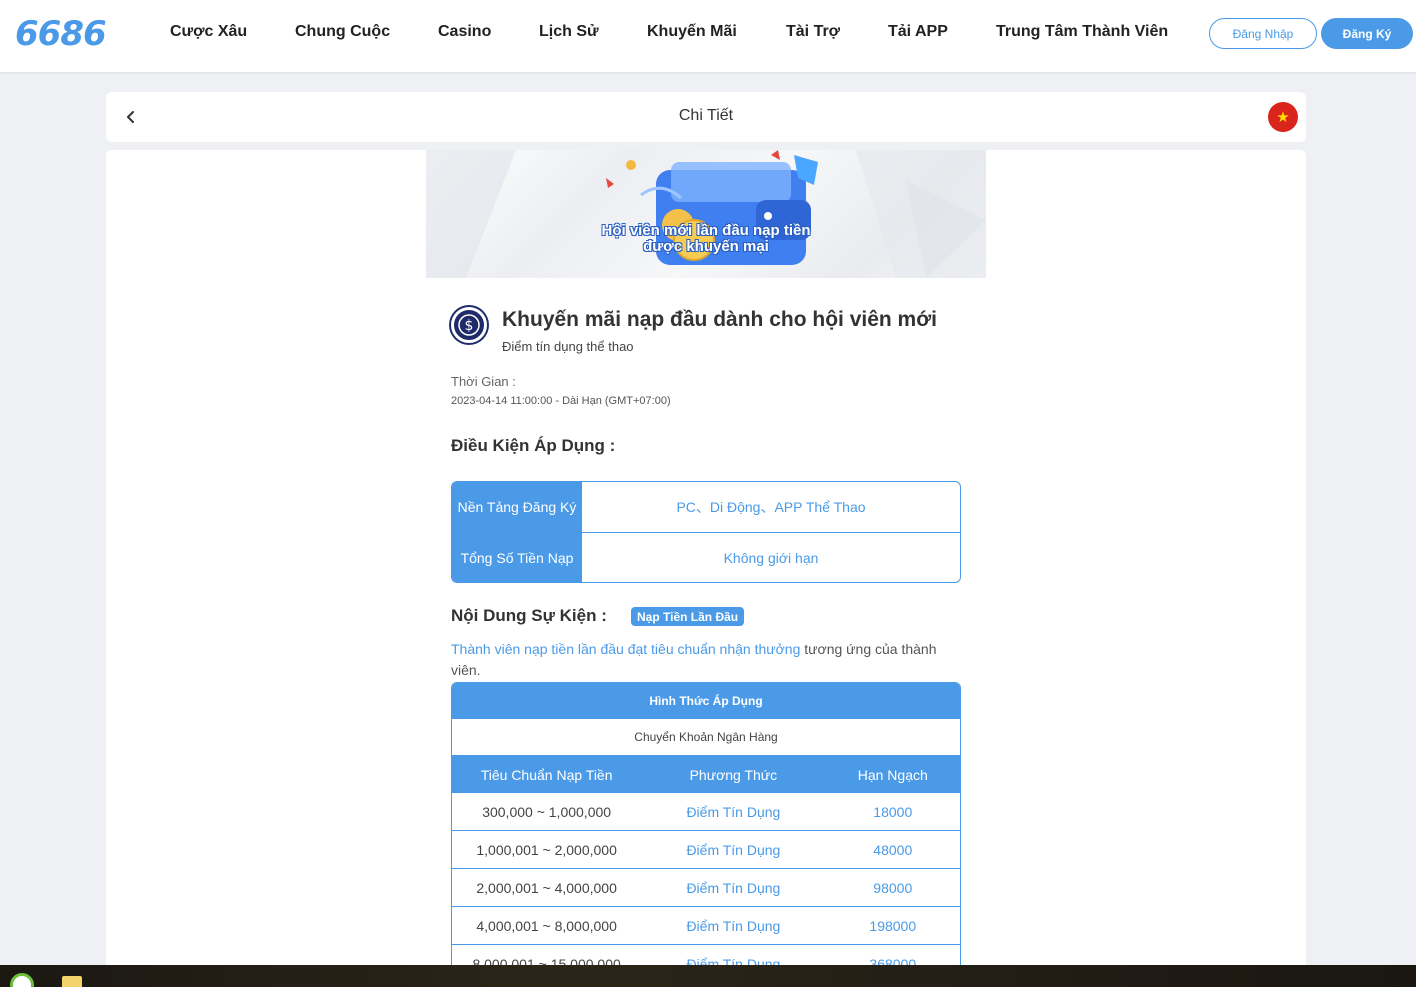 This screenshot has width=1416, height=987. Describe the element at coordinates (893, 811) in the screenshot. I see `quota-cell: 18000` at that location.